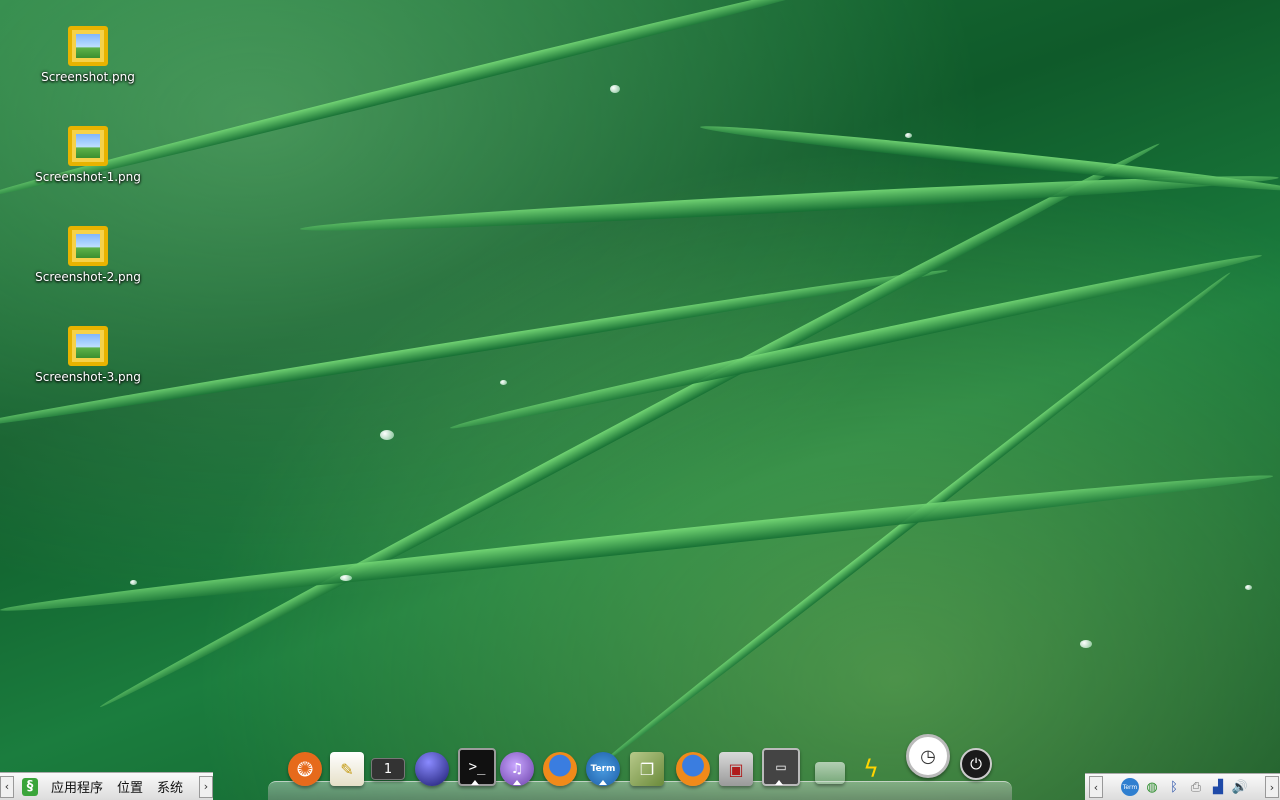  Describe the element at coordinates (130, 786) in the screenshot. I see `menu-places: 位置` at that location.